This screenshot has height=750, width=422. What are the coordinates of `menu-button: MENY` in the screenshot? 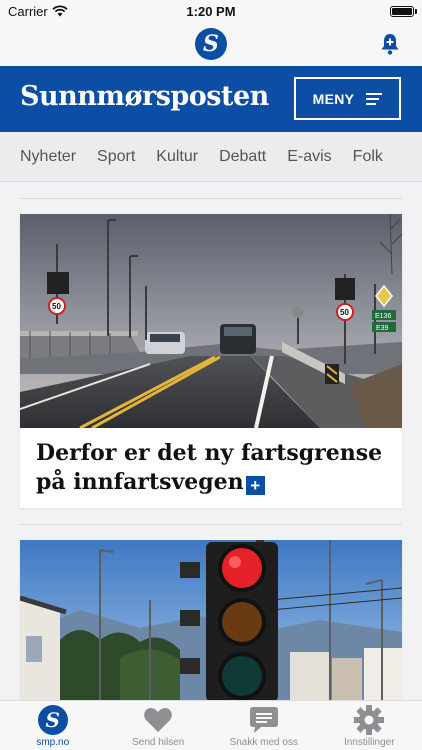 It's located at (347, 98).